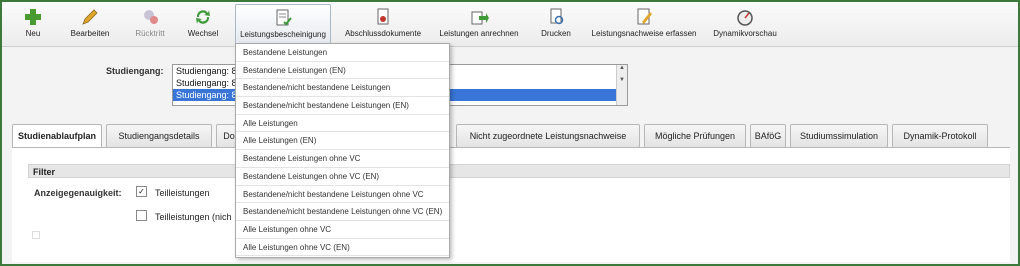 The width and height of the screenshot is (1020, 266). What do you see at coordinates (383, 33) in the screenshot?
I see `final-documents-button-label: Abschlussdokumente` at bounding box center [383, 33].